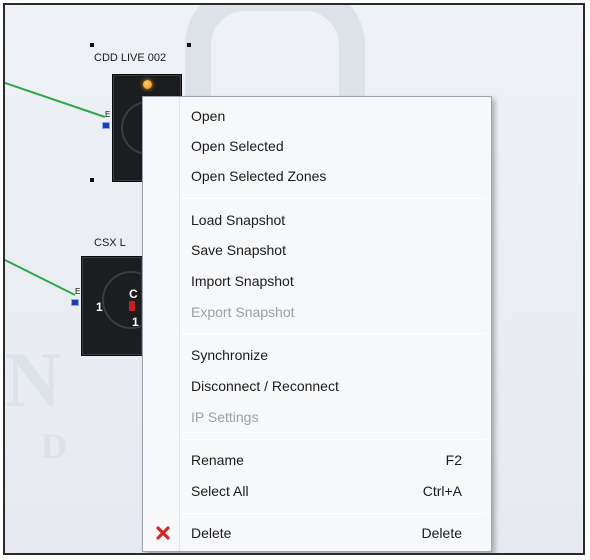 The image size is (590, 560). What do you see at coordinates (317, 533) in the screenshot?
I see `menu-item-delete: Delete Delete` at bounding box center [317, 533].